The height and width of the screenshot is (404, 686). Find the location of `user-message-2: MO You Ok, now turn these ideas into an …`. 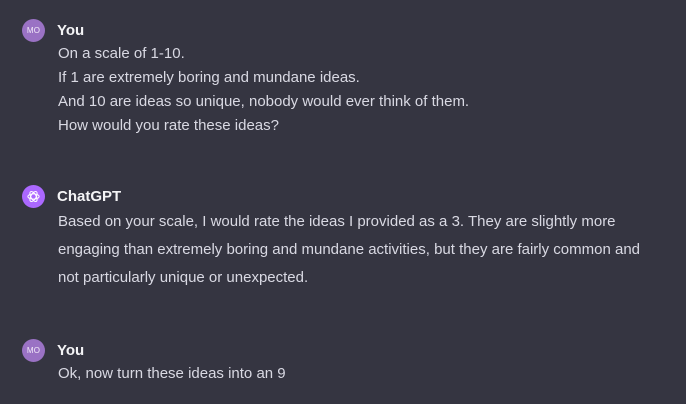

user-message-2: MO You Ok, now turn these ideas into an … is located at coordinates (347, 362).